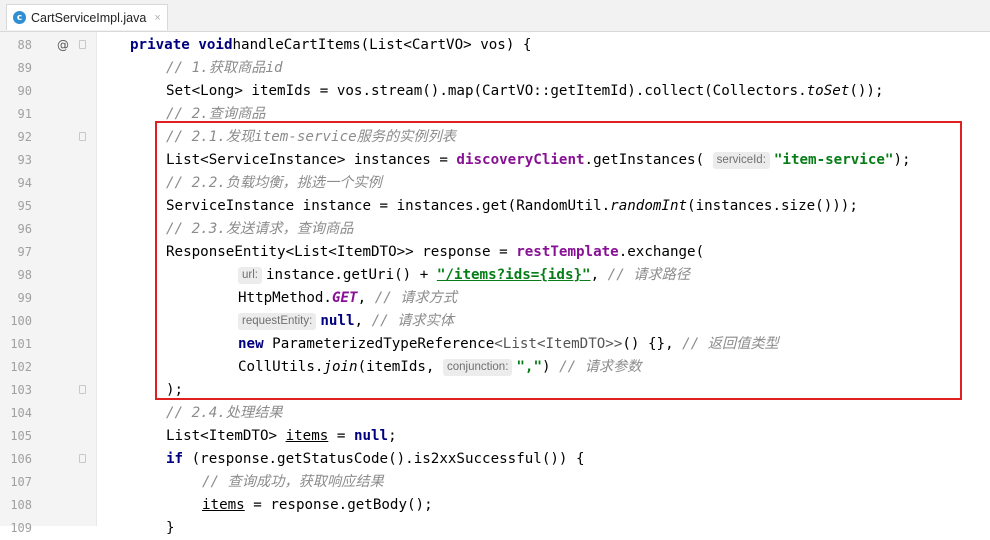  Describe the element at coordinates (21, 505) in the screenshot. I see `line-number: 108` at that location.